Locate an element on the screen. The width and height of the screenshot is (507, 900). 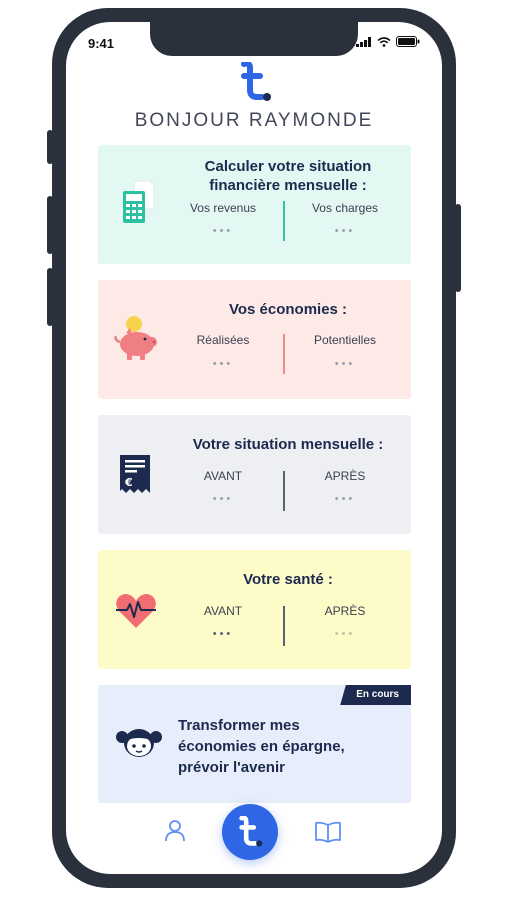
status-time: 9:41 is located at coordinates (101, 43).